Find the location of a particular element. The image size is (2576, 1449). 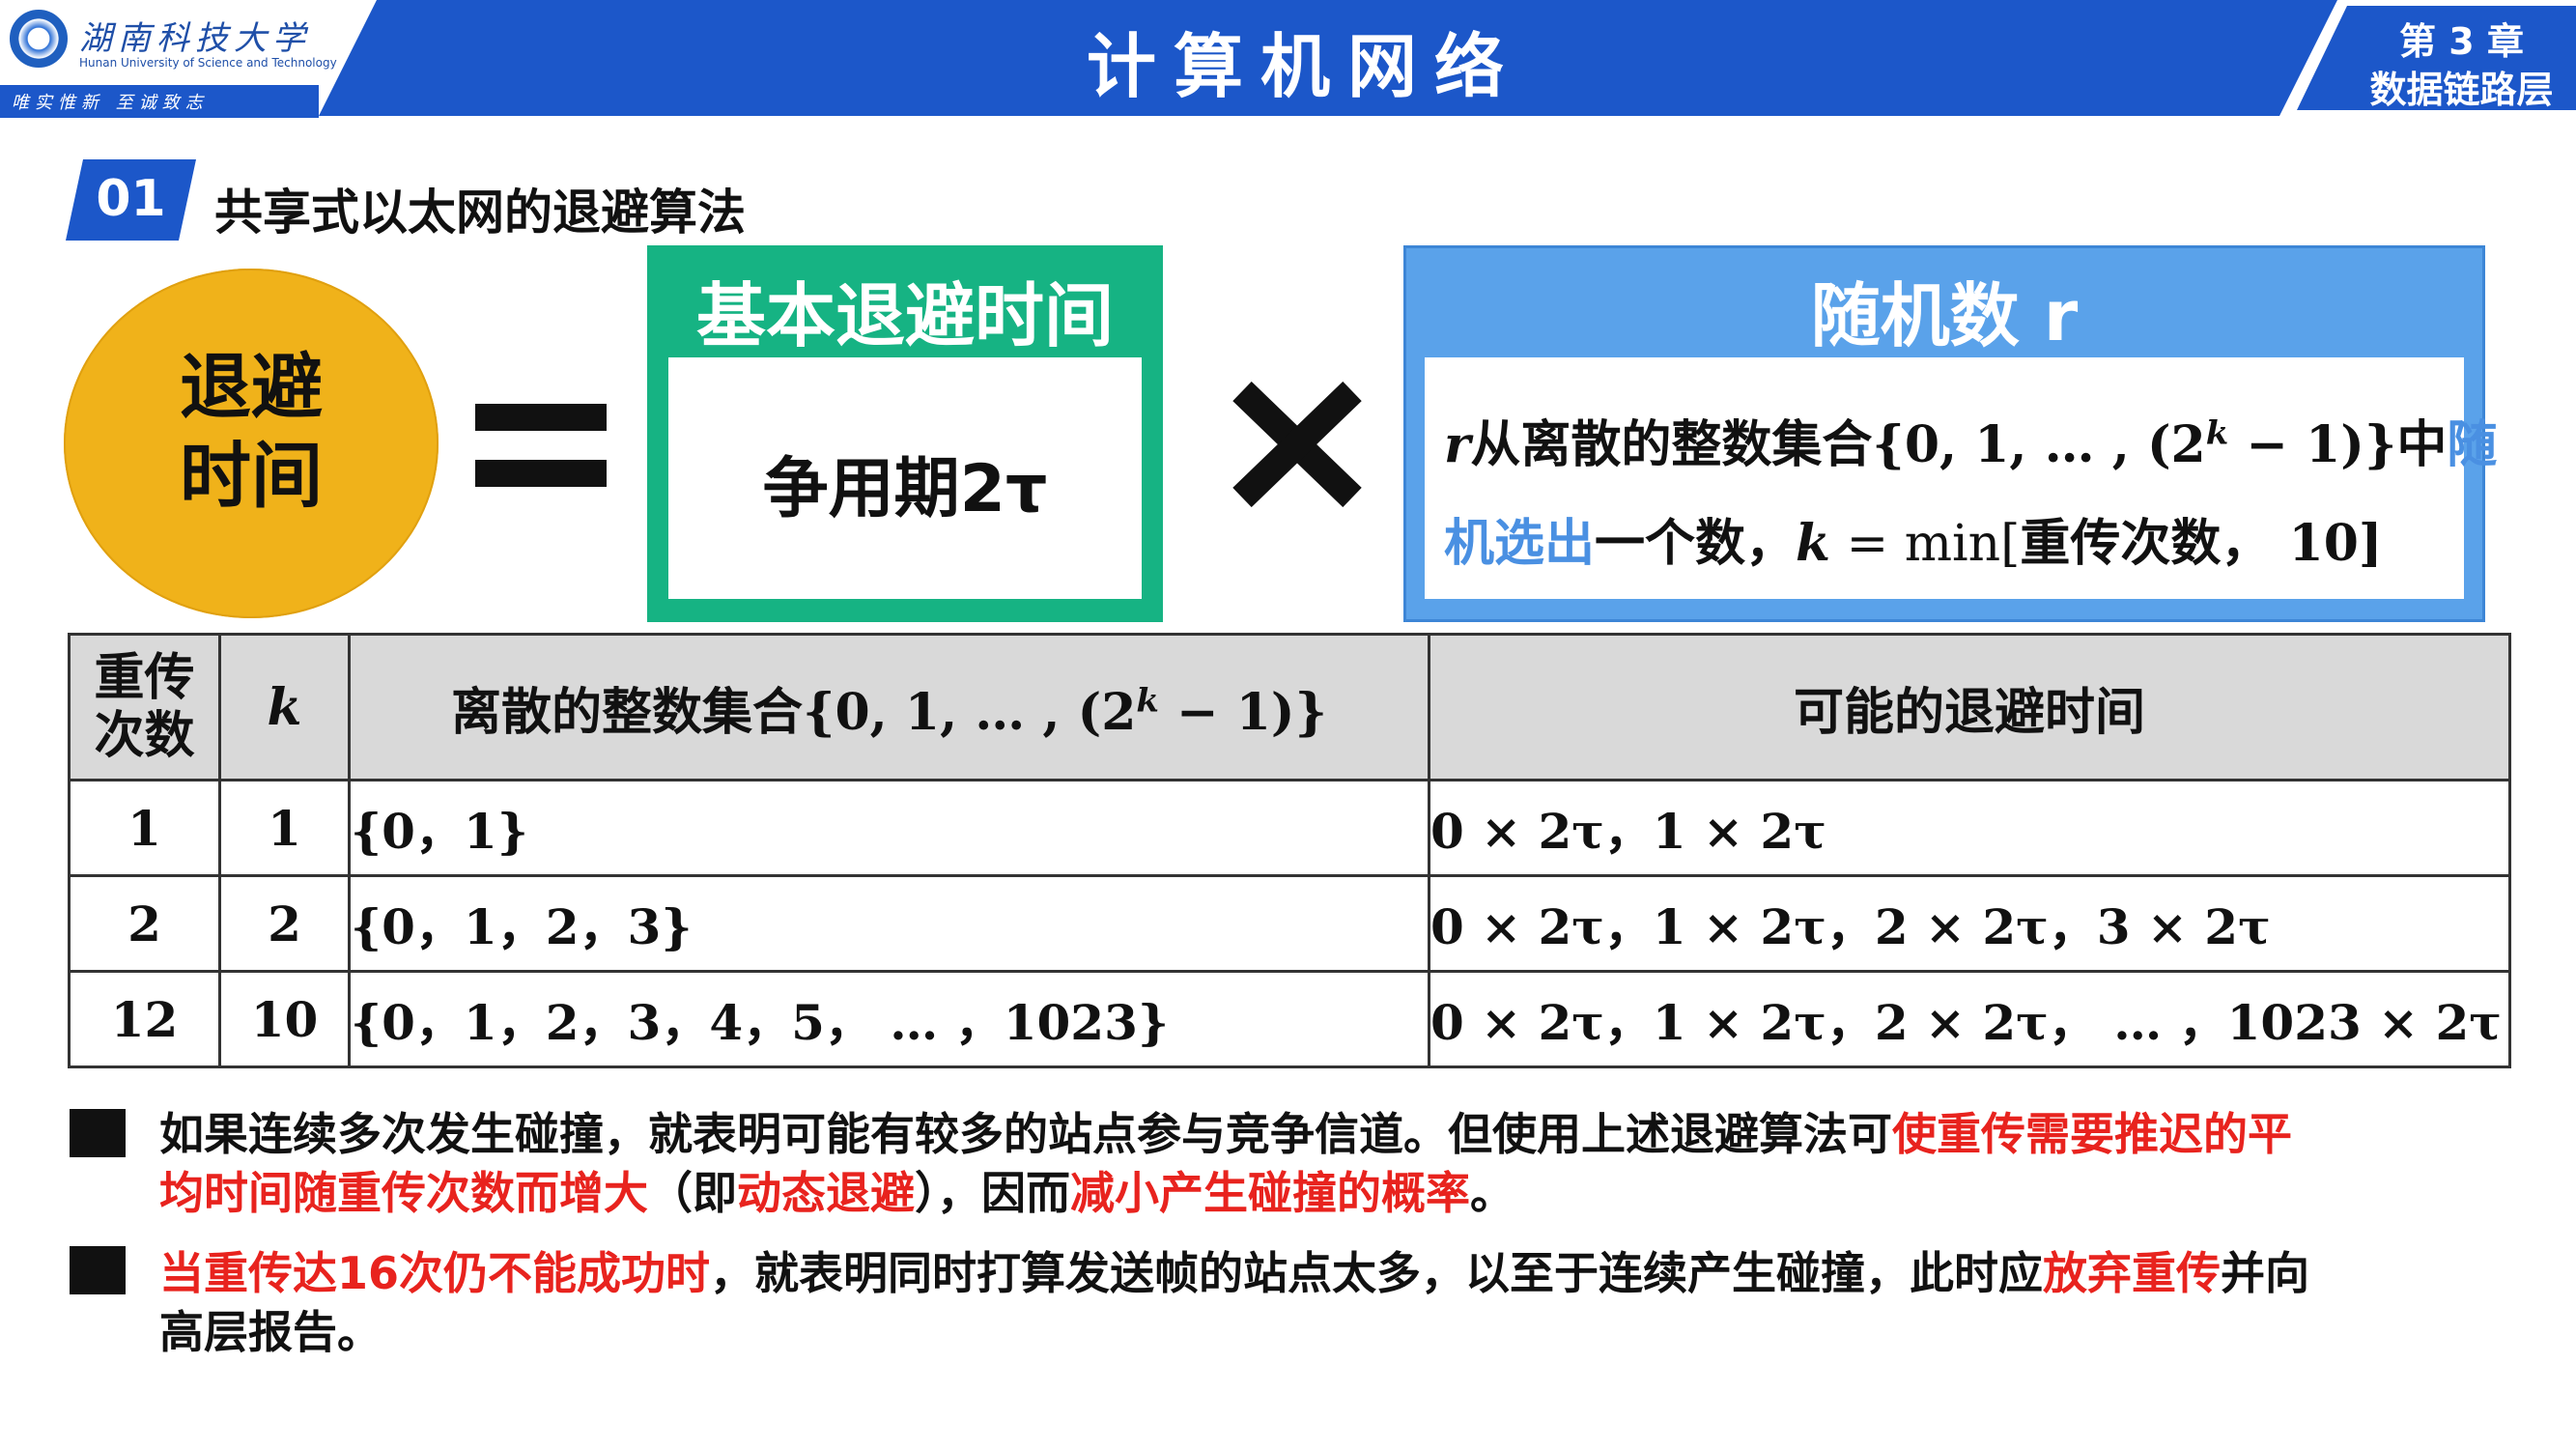

header-set-math-end: − 1)} is located at coordinates (1242, 712).